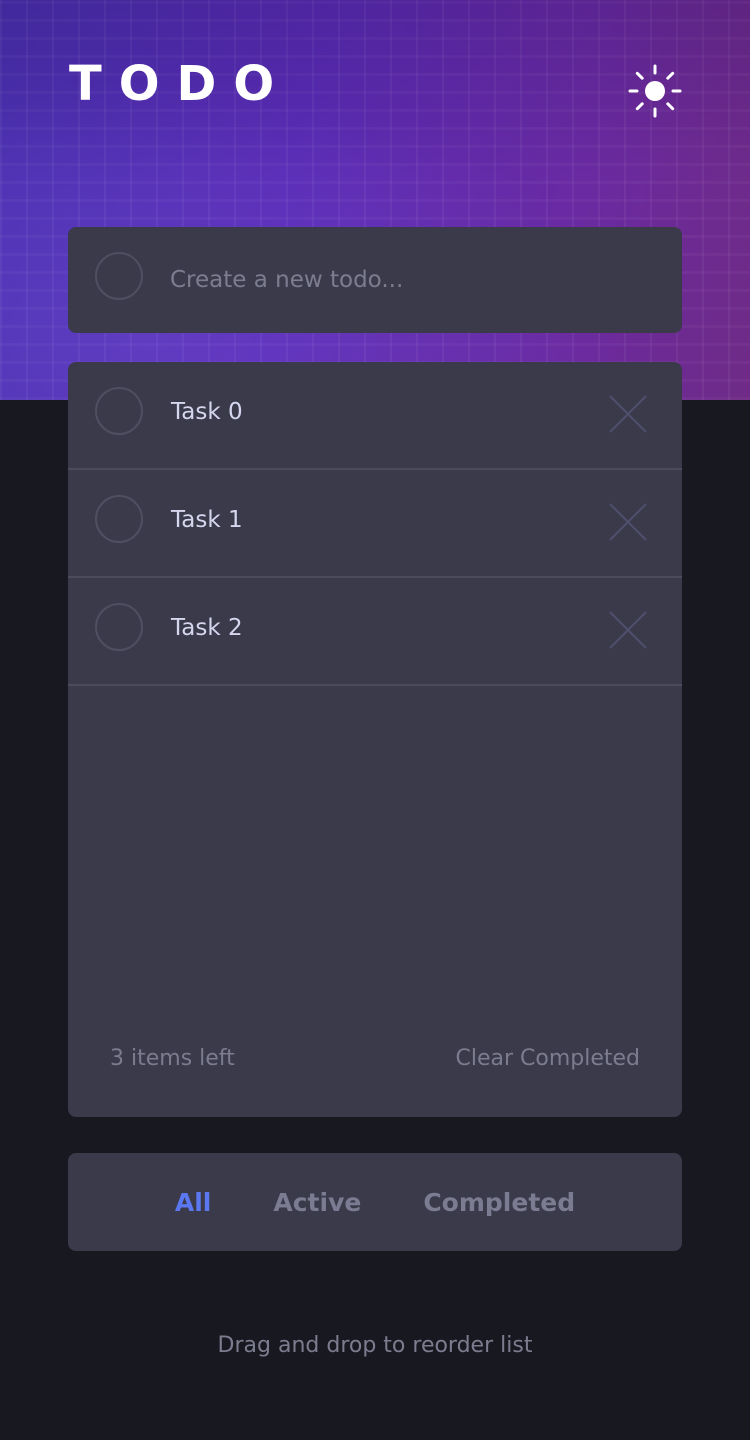 This screenshot has height=1440, width=750. What do you see at coordinates (375, 632) in the screenshot?
I see `todo-item: Task 2` at bounding box center [375, 632].